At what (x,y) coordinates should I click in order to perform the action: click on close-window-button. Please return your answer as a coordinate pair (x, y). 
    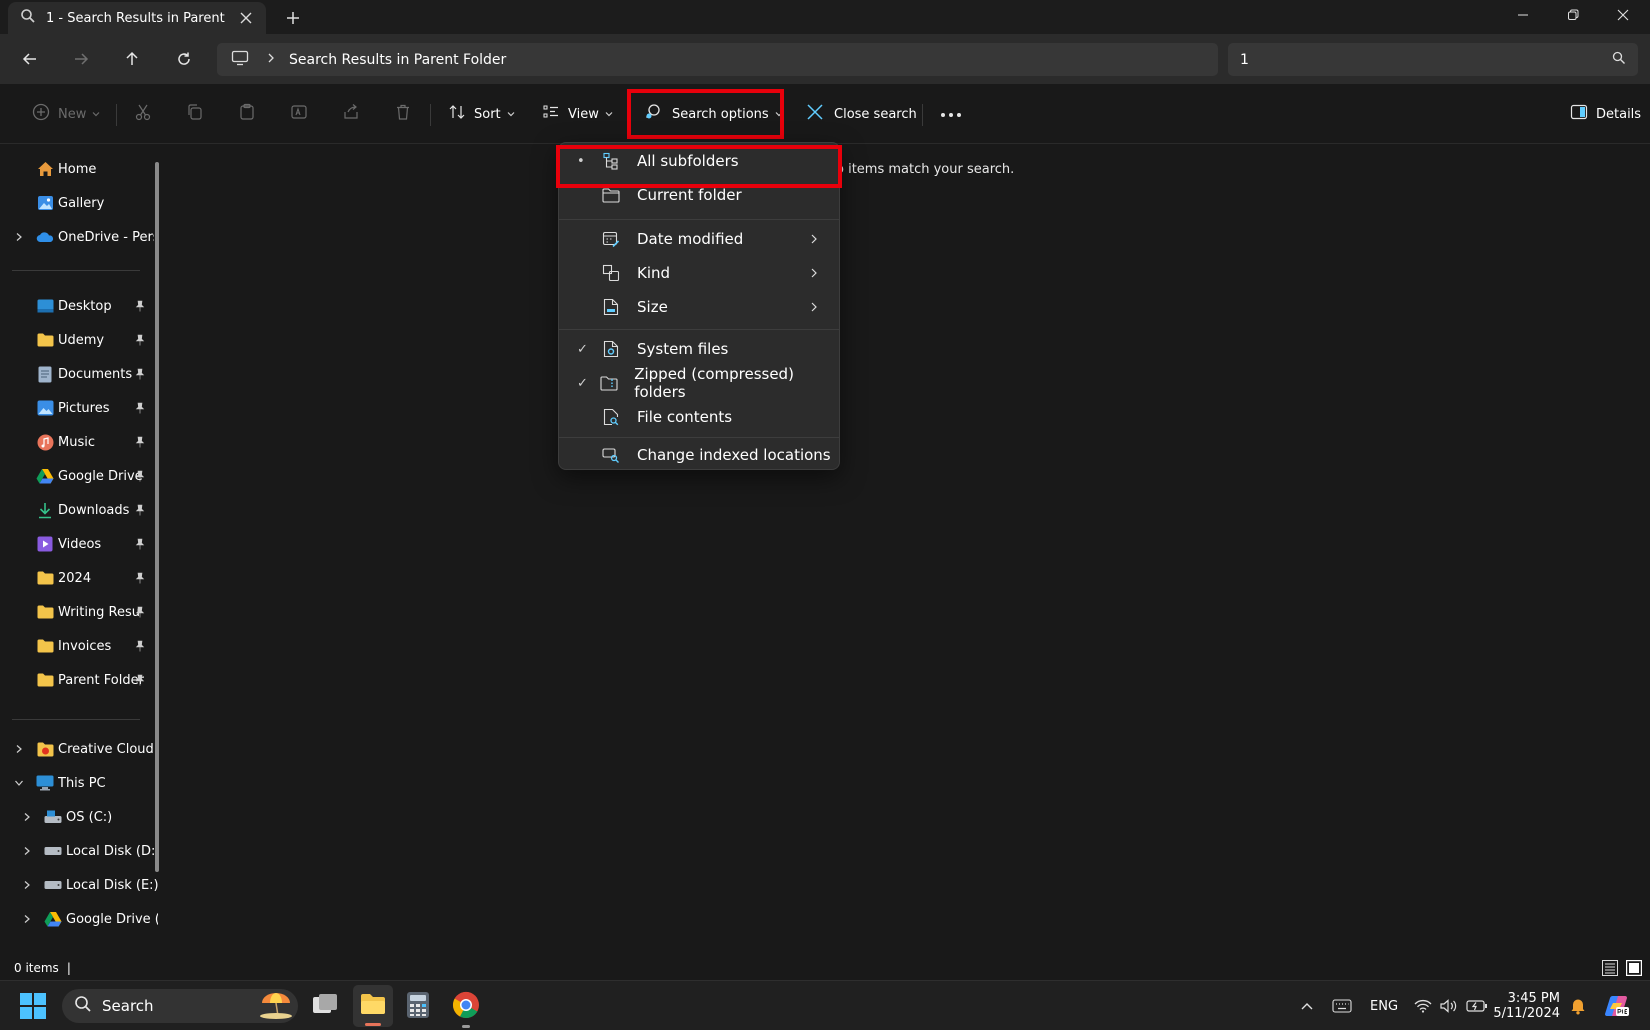
    Looking at the image, I should click on (1623, 15).